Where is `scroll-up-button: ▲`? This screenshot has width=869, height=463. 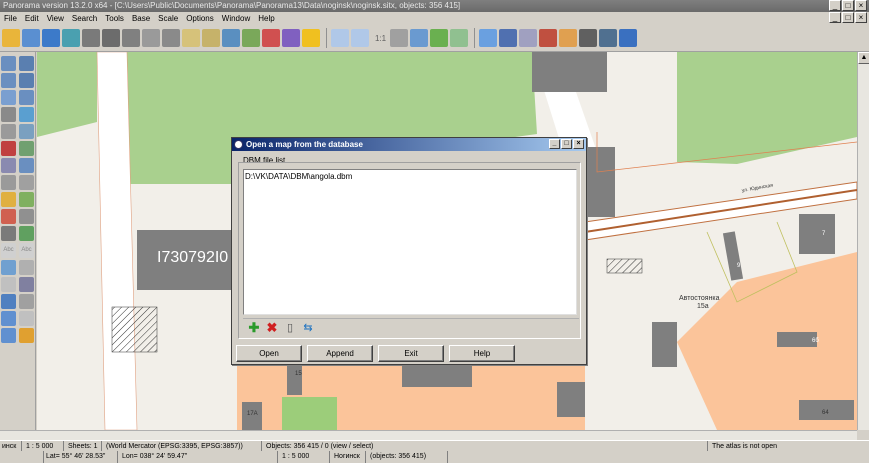
scroll-up-button: ▲ is located at coordinates (863, 58).